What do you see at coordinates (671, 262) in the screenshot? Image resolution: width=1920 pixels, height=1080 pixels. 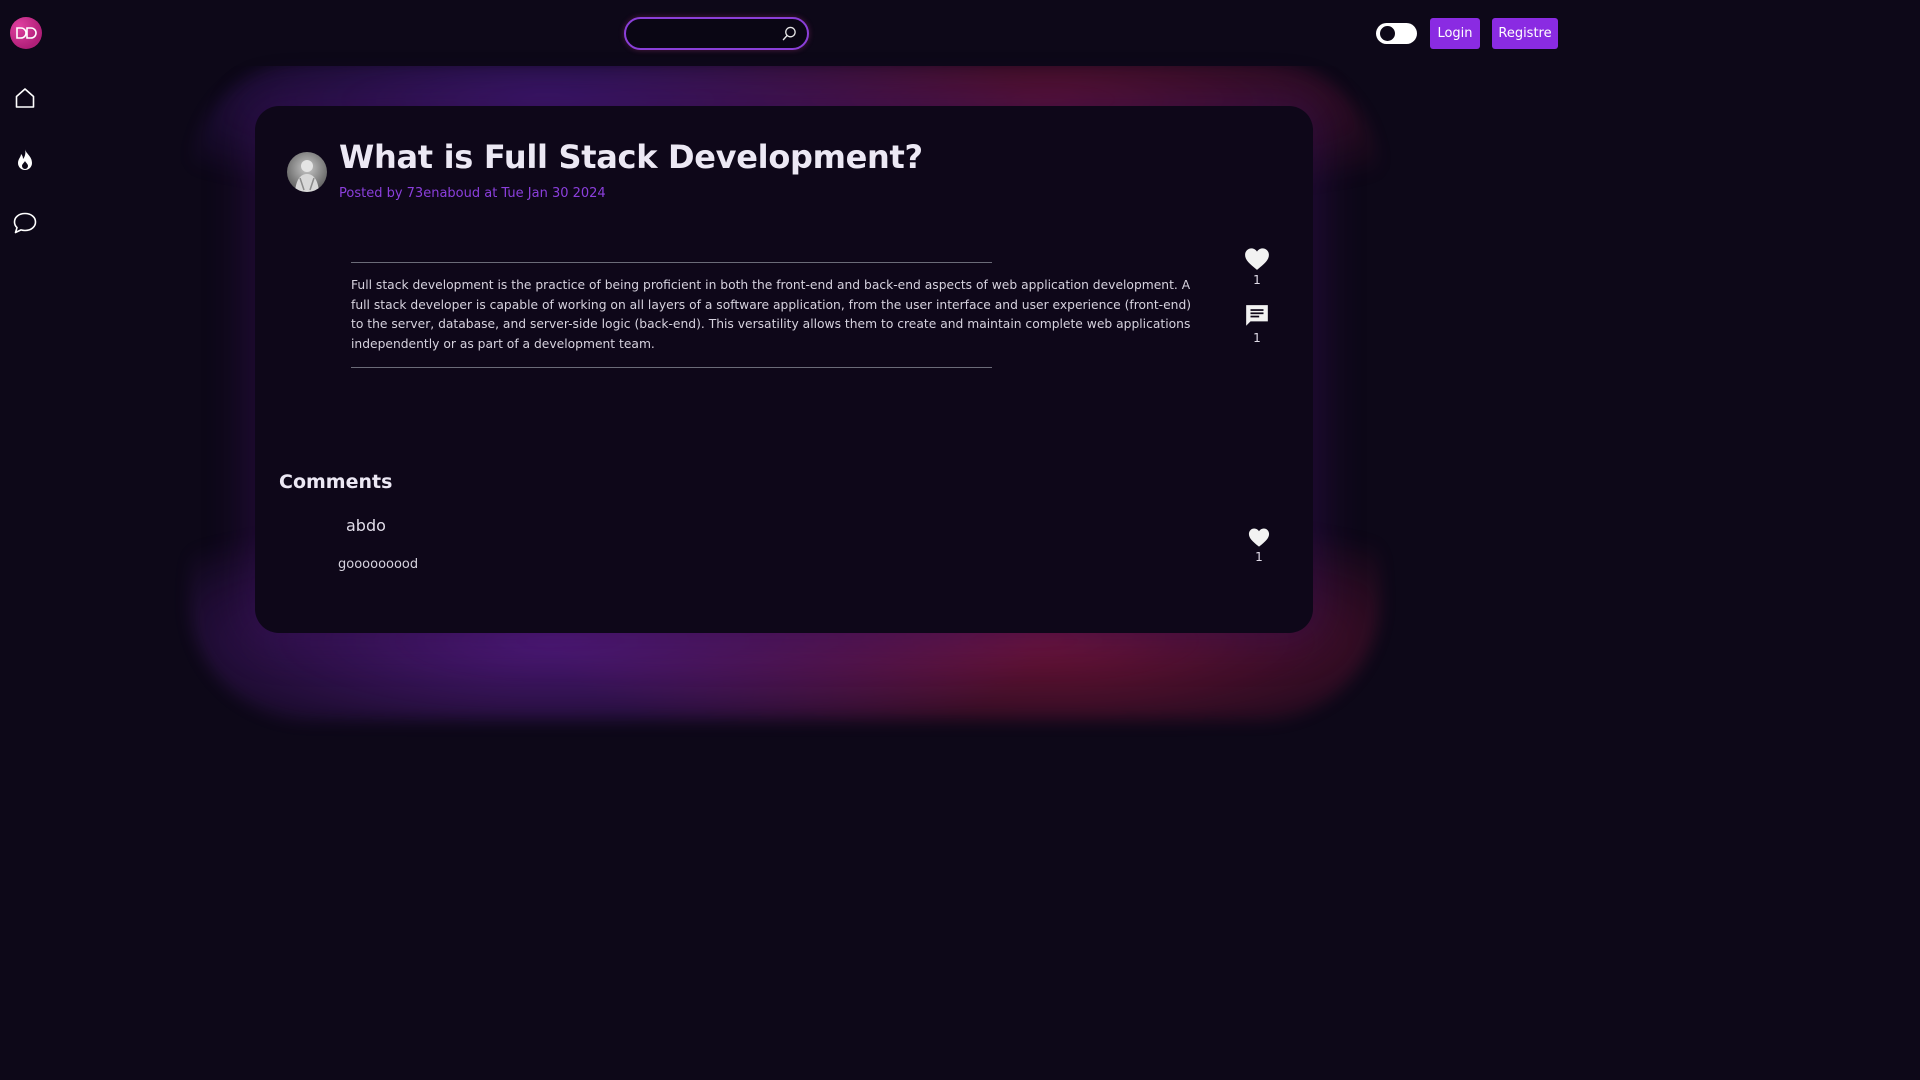 I see `divider-top` at bounding box center [671, 262].